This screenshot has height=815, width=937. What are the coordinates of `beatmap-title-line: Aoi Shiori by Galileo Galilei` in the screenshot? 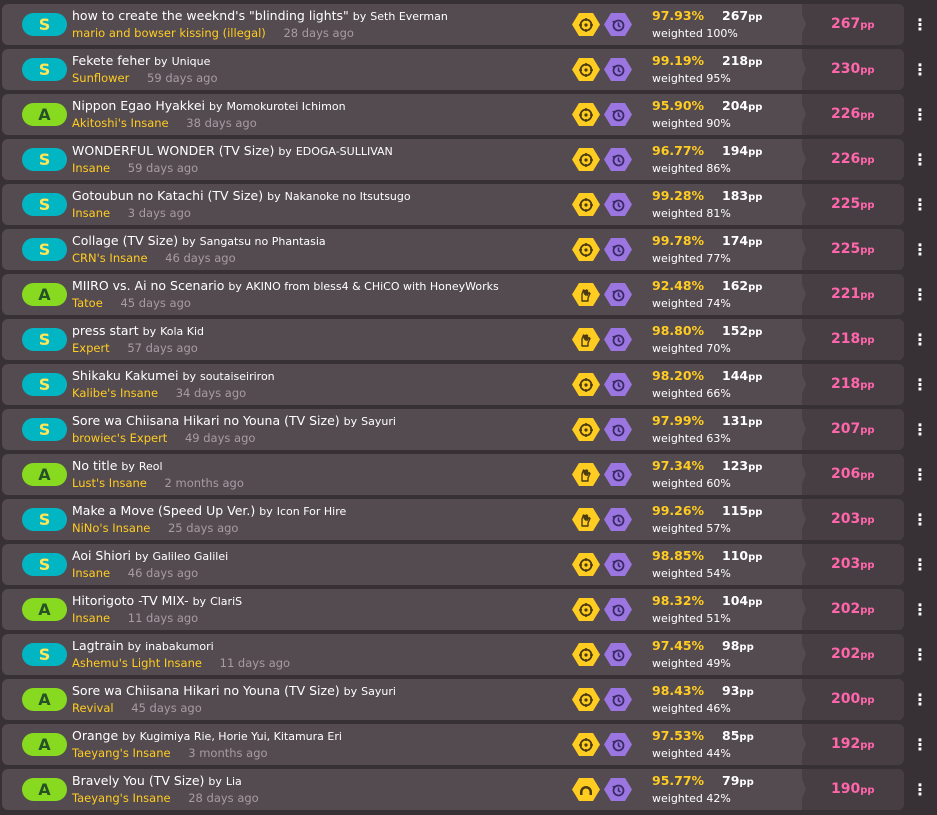 It's located at (322, 555).